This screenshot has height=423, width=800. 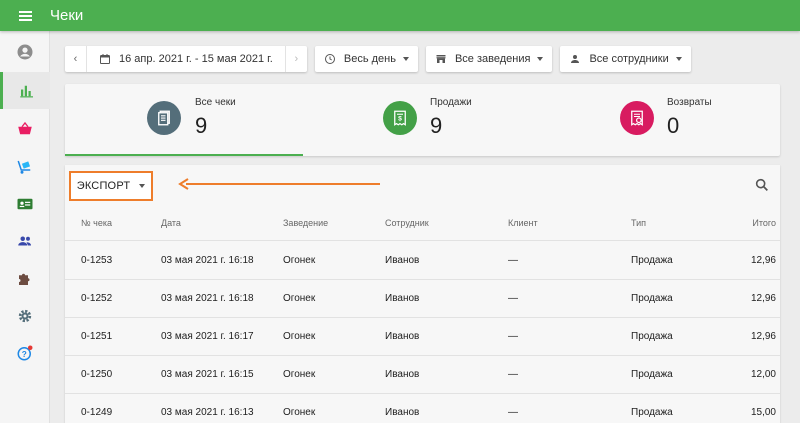 I want to click on store-filter: Все заведения, so click(x=489, y=59).